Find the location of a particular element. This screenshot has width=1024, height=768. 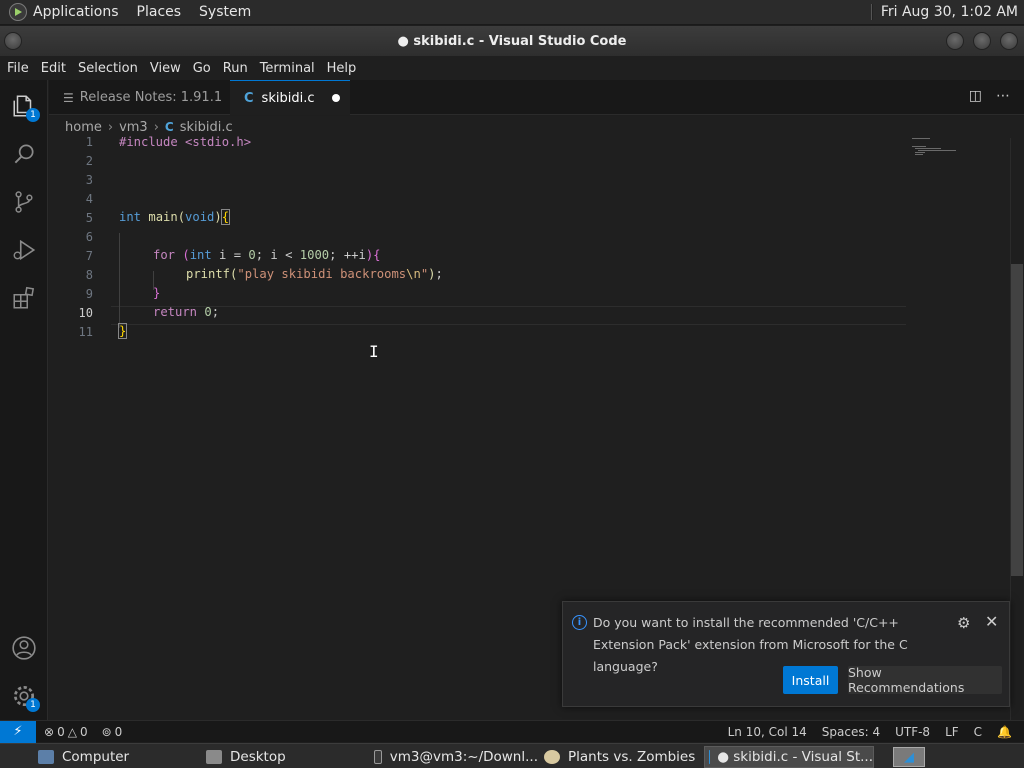

workspace-switcher: ◢ is located at coordinates (909, 757).